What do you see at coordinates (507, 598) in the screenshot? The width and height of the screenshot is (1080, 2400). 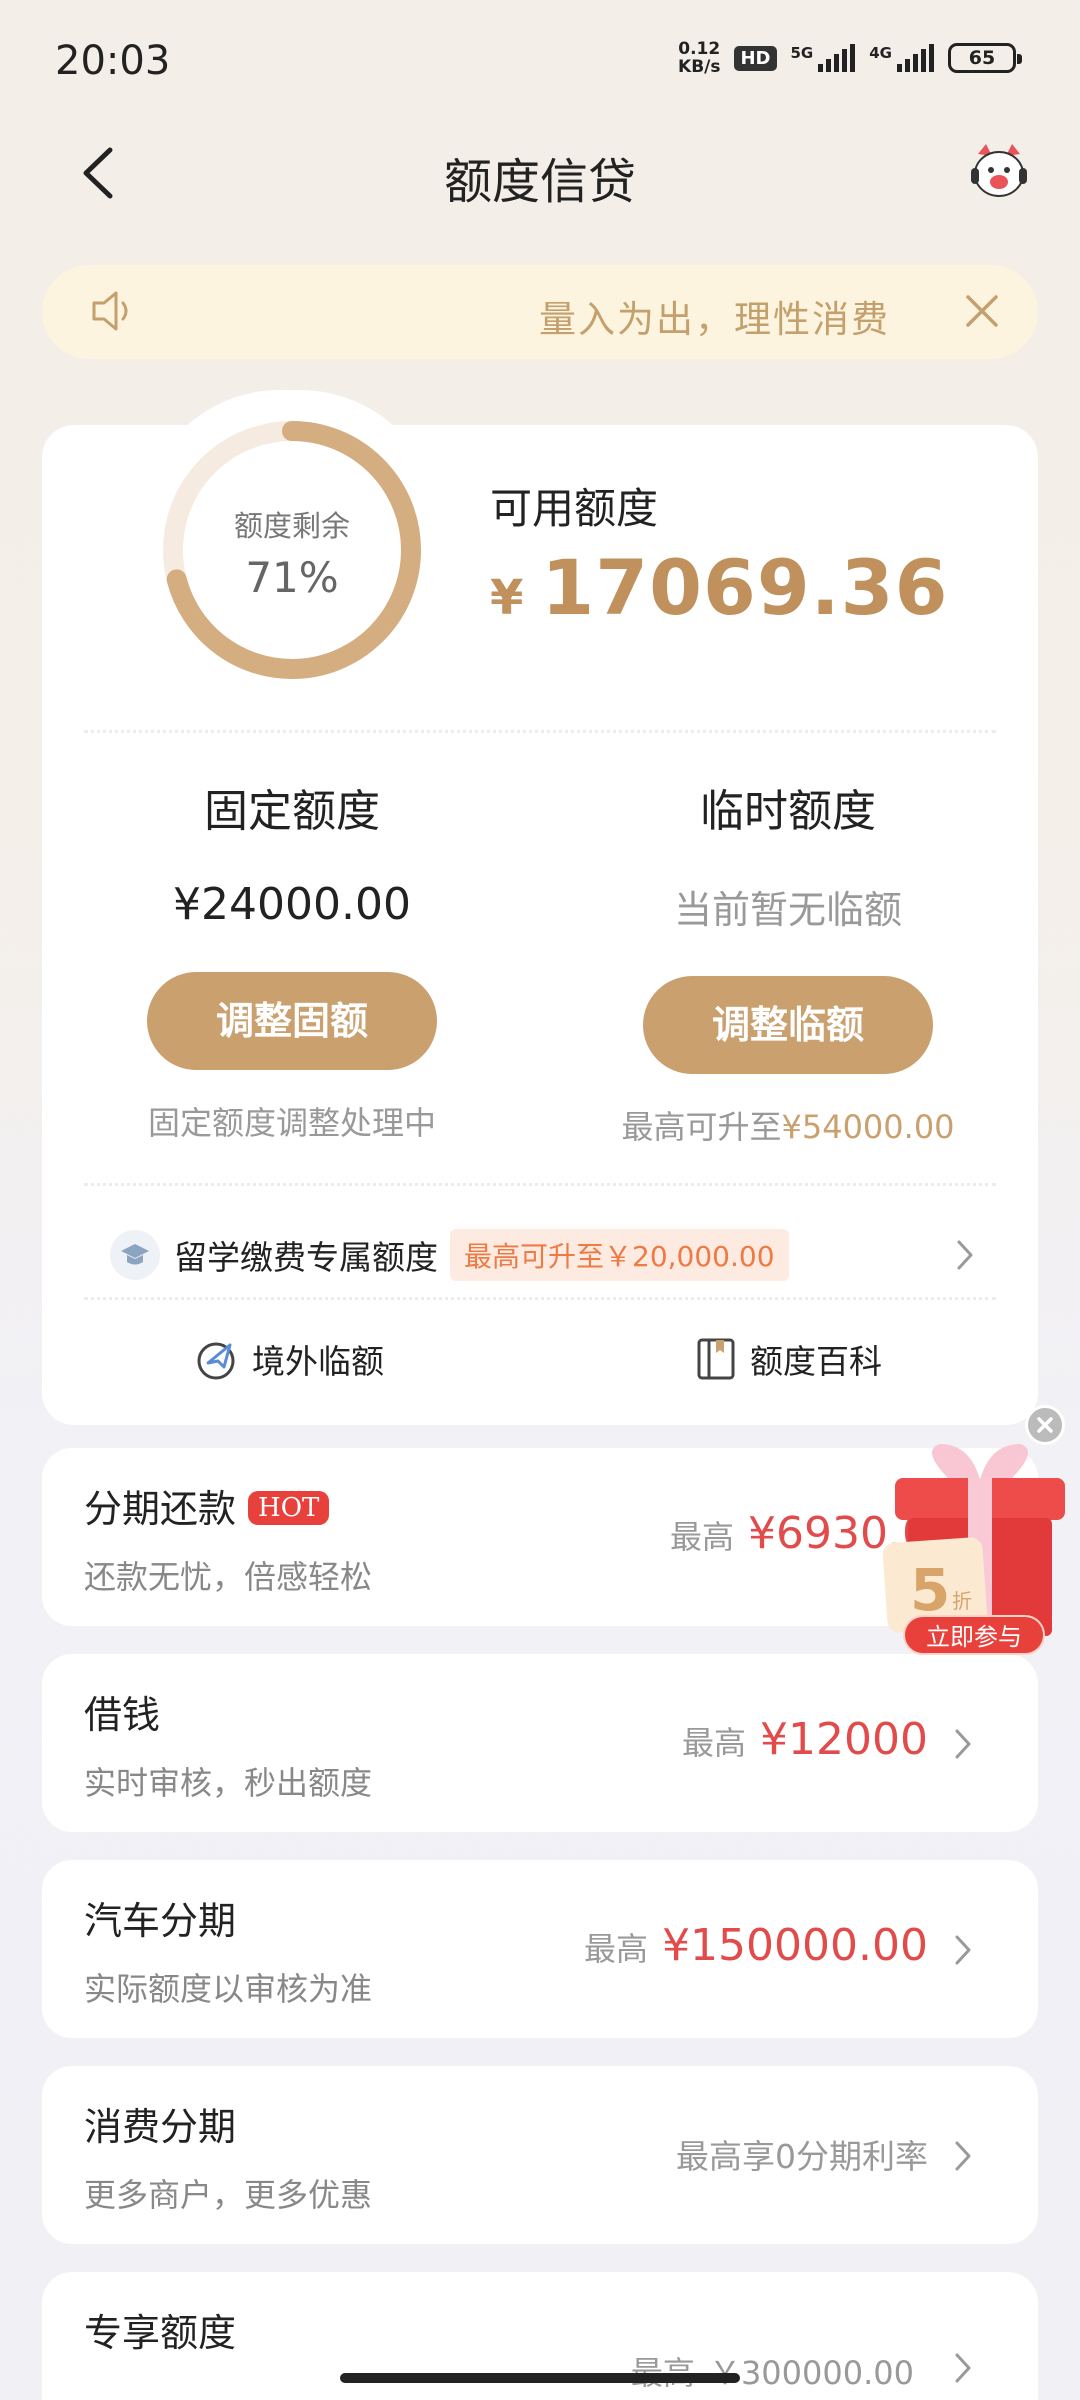 I see `currency-symbol: ¥` at bounding box center [507, 598].